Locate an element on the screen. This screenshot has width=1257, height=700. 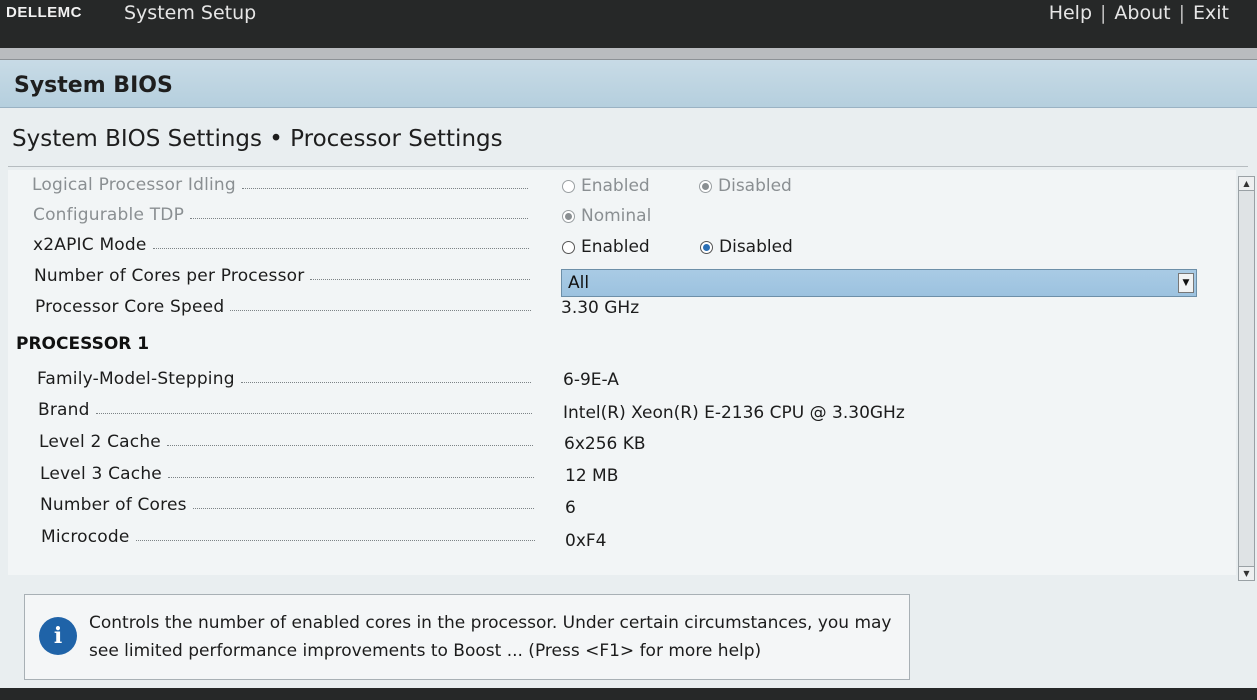
setting-label: Number of Cores per Processor is located at coordinates (169, 276).